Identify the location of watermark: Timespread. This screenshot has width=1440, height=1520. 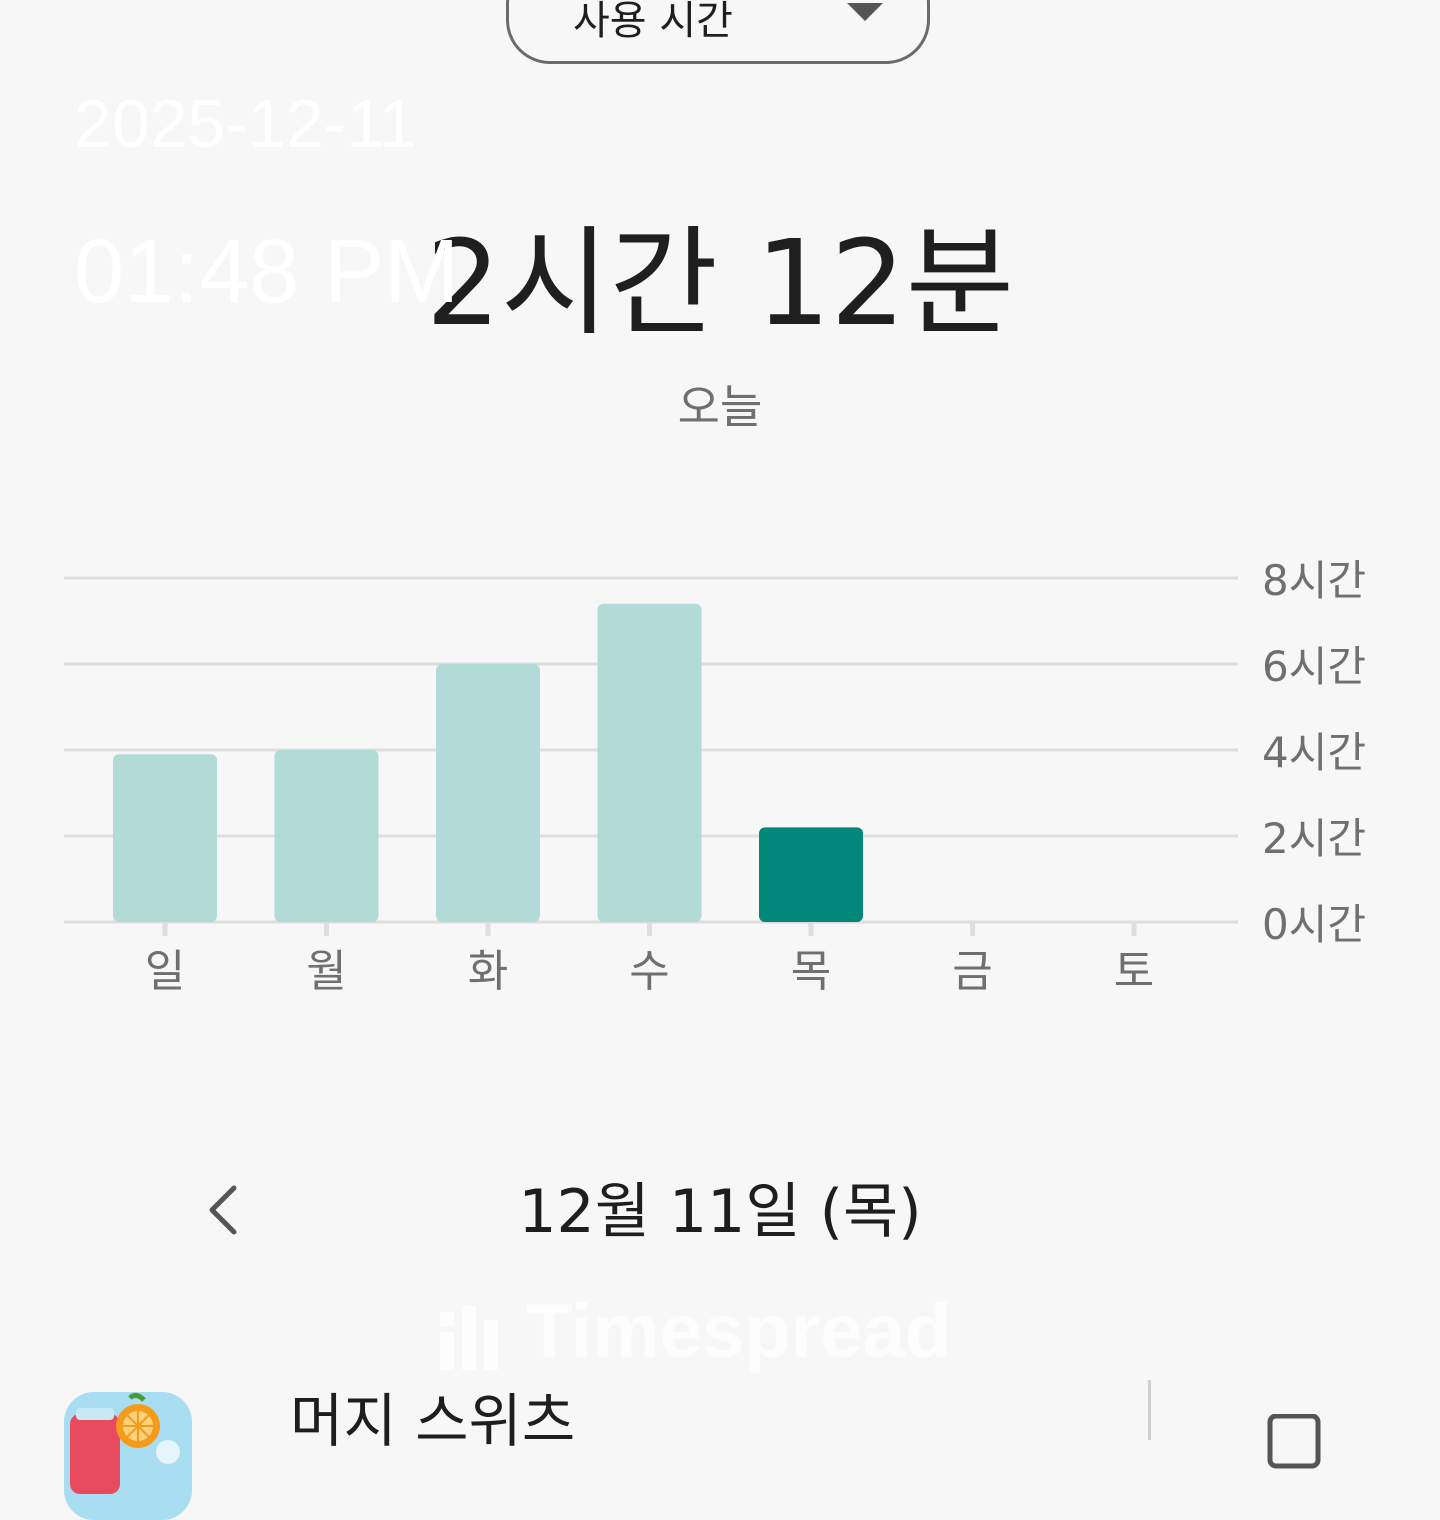
(695, 1332).